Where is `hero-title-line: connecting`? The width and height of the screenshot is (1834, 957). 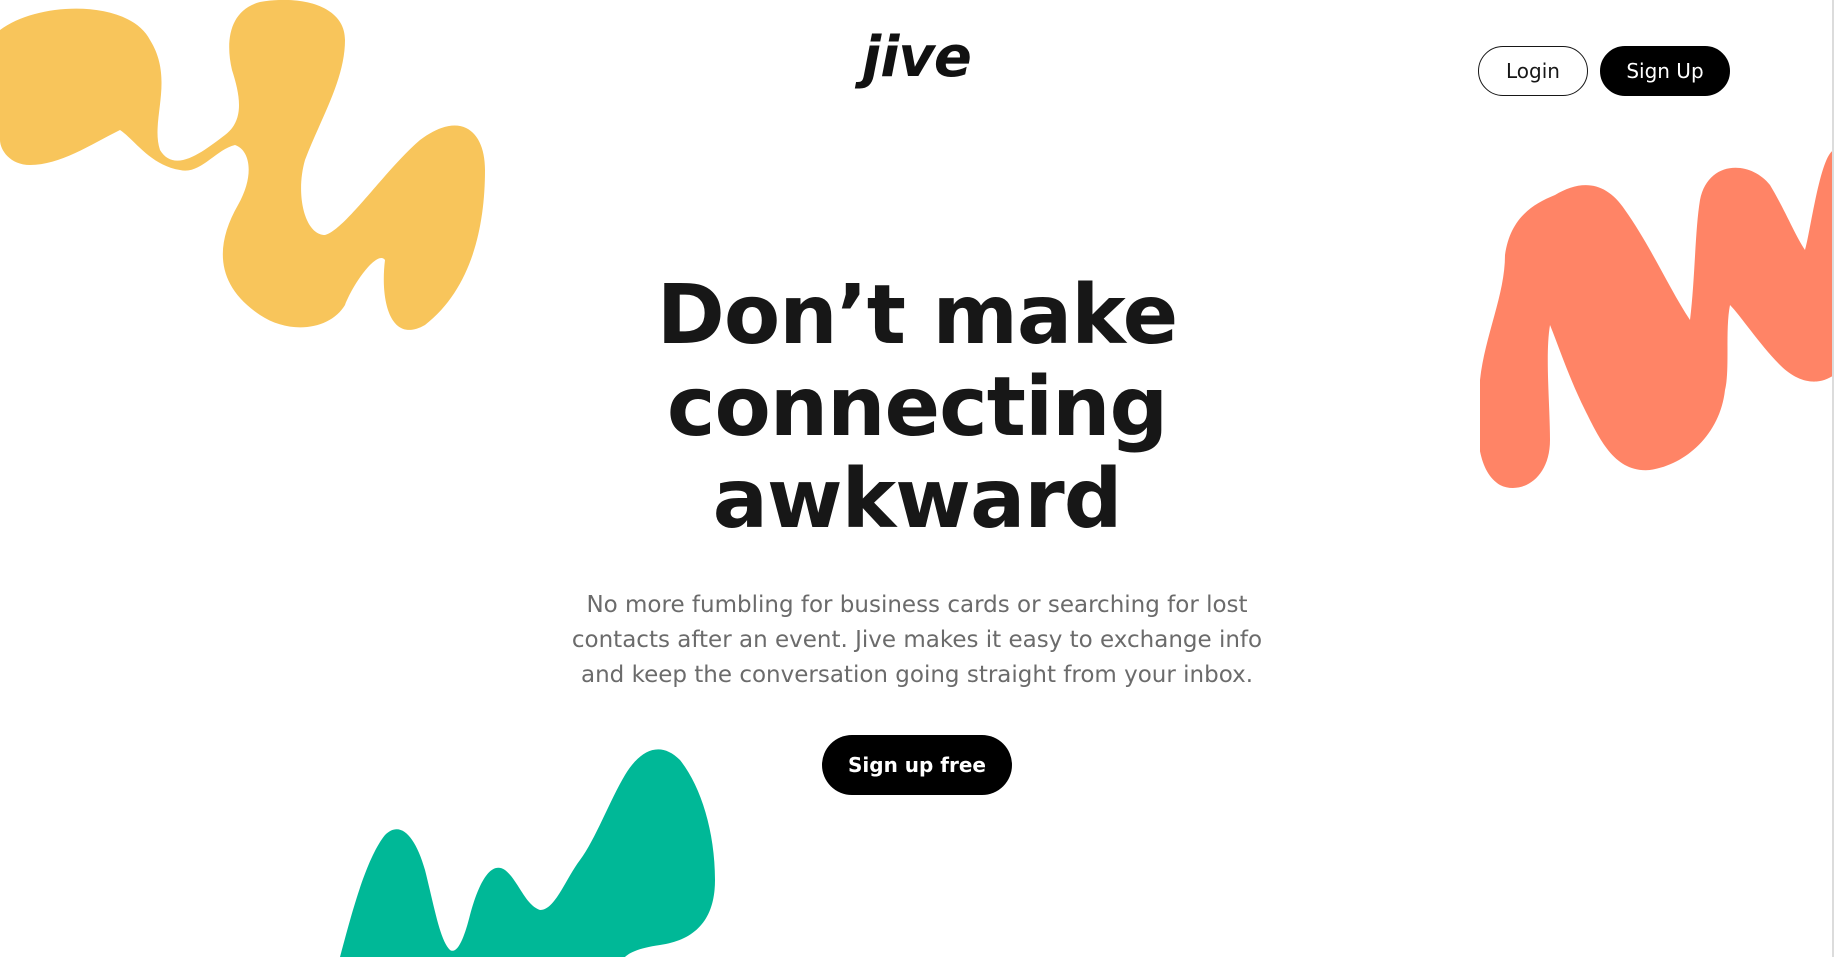
hero-title-line: connecting is located at coordinates (917, 407).